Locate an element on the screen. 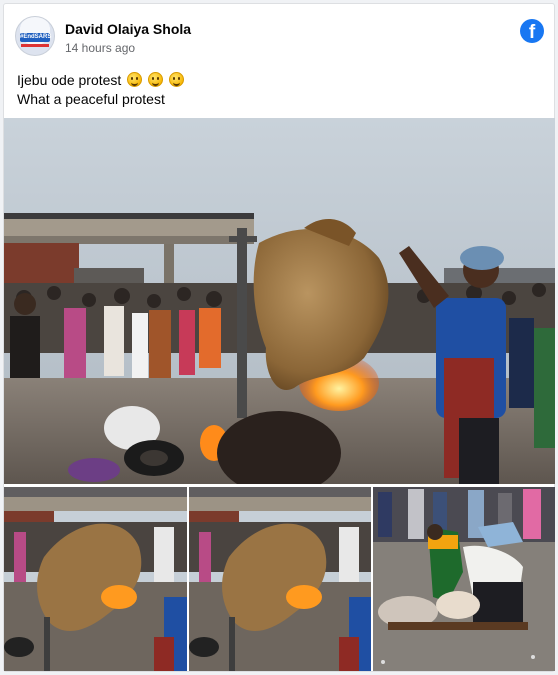  avatar: #EndSARS is located at coordinates (35, 36).